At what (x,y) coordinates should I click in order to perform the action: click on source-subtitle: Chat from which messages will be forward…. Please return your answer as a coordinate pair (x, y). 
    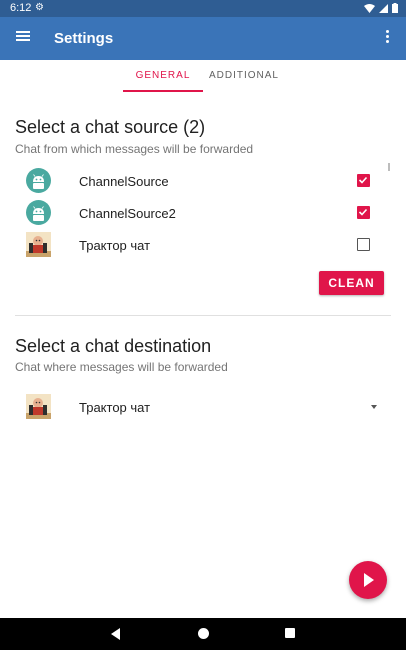
    Looking at the image, I should click on (134, 149).